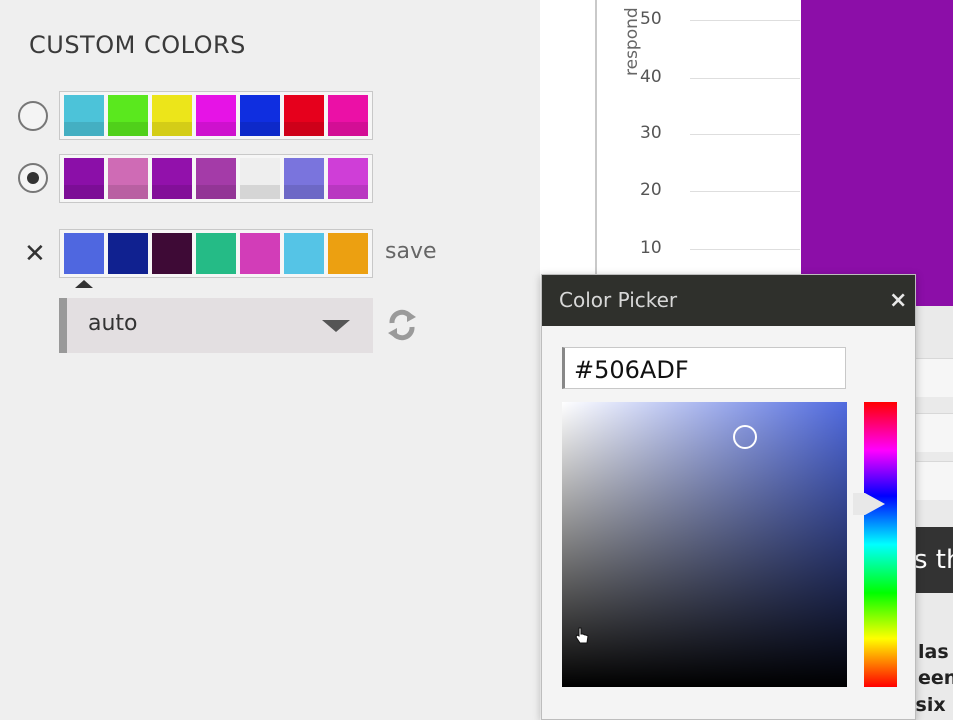 The width and height of the screenshot is (953, 720). Describe the element at coordinates (651, 133) in the screenshot. I see `y-tick: 30` at that location.